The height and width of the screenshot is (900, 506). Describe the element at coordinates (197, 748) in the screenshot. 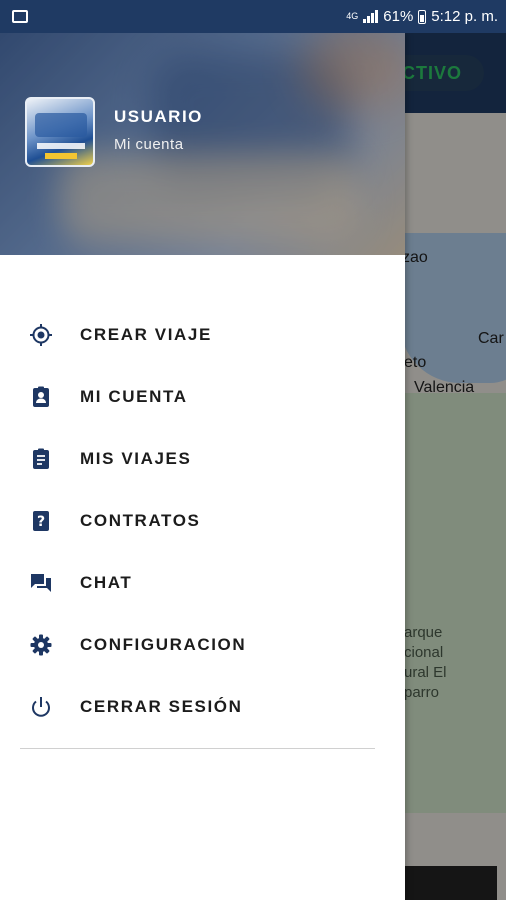

I see `menu-divider` at that location.